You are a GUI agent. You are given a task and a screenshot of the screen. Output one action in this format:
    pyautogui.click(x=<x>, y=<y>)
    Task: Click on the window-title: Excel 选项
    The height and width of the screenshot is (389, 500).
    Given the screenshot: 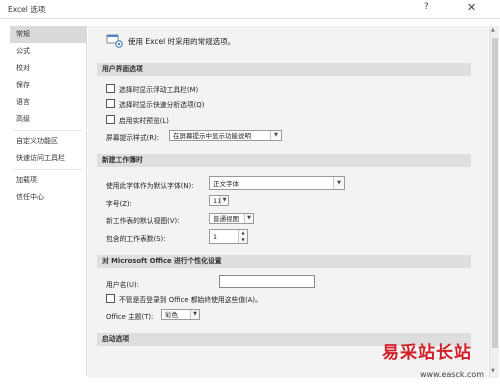 What is the action you would take?
    pyautogui.click(x=27, y=9)
    